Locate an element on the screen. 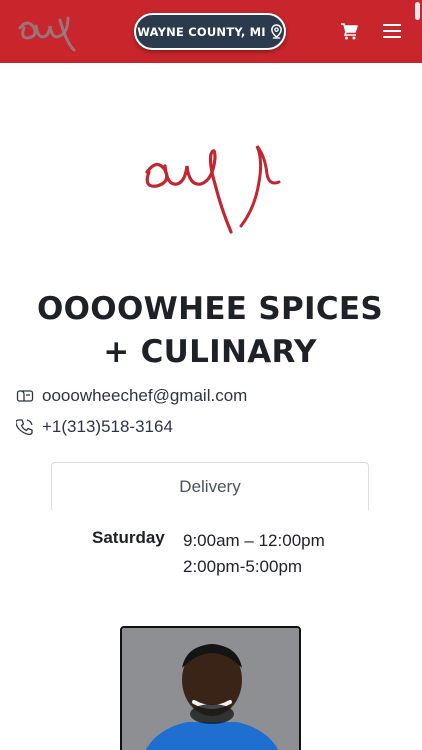 This screenshot has height=750, width=422. phone-icon is located at coordinates (24, 427).